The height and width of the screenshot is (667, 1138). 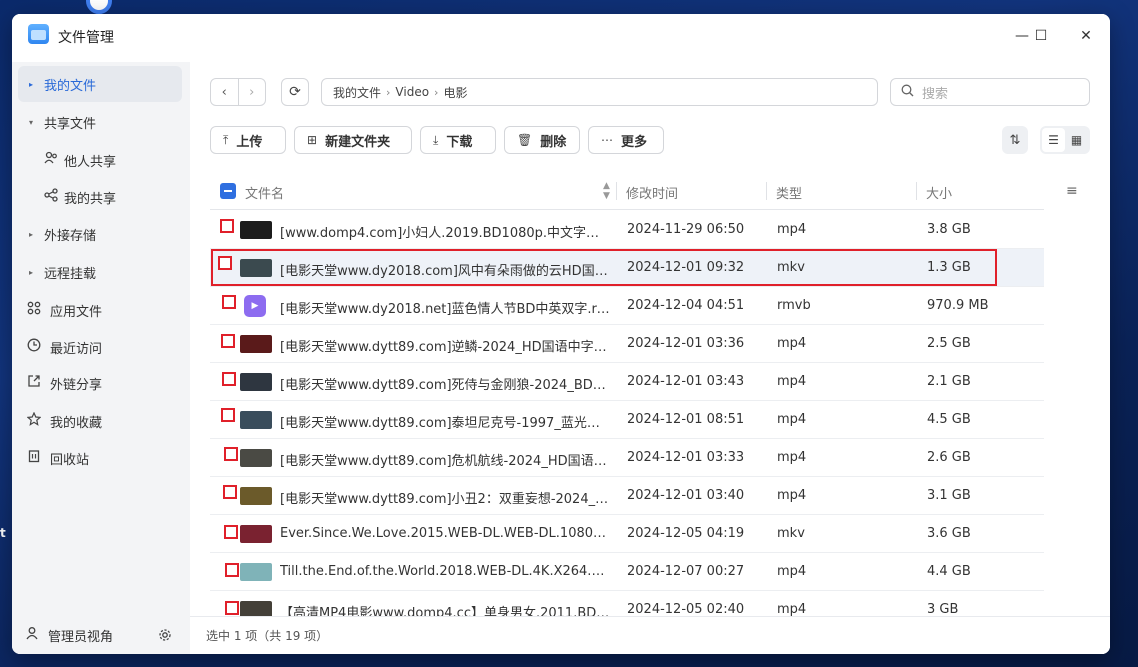 What do you see at coordinates (100, 160) in the screenshot?
I see `sidebar-item-shared-with-me: 他人共享` at bounding box center [100, 160].